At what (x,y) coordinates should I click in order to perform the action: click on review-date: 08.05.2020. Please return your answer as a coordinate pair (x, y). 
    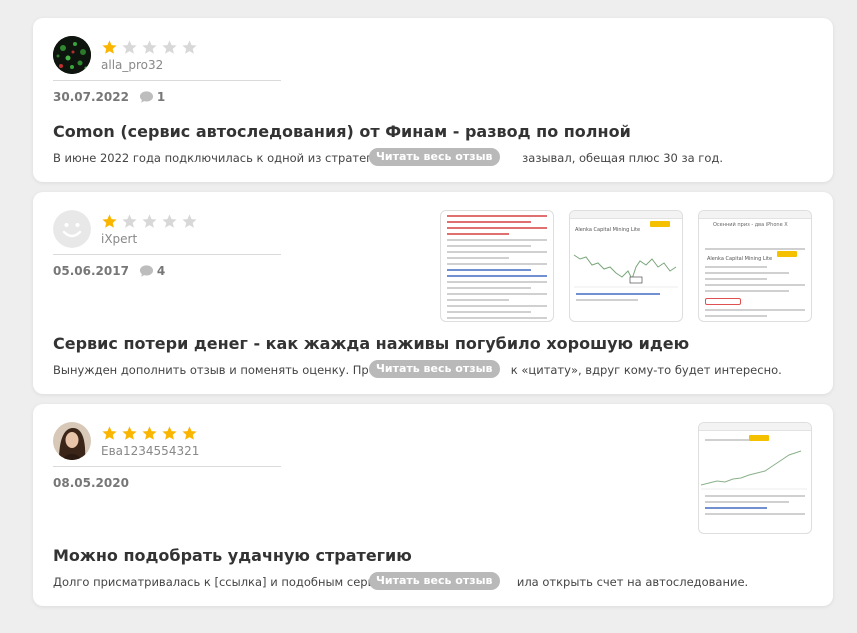
    Looking at the image, I should click on (91, 483).